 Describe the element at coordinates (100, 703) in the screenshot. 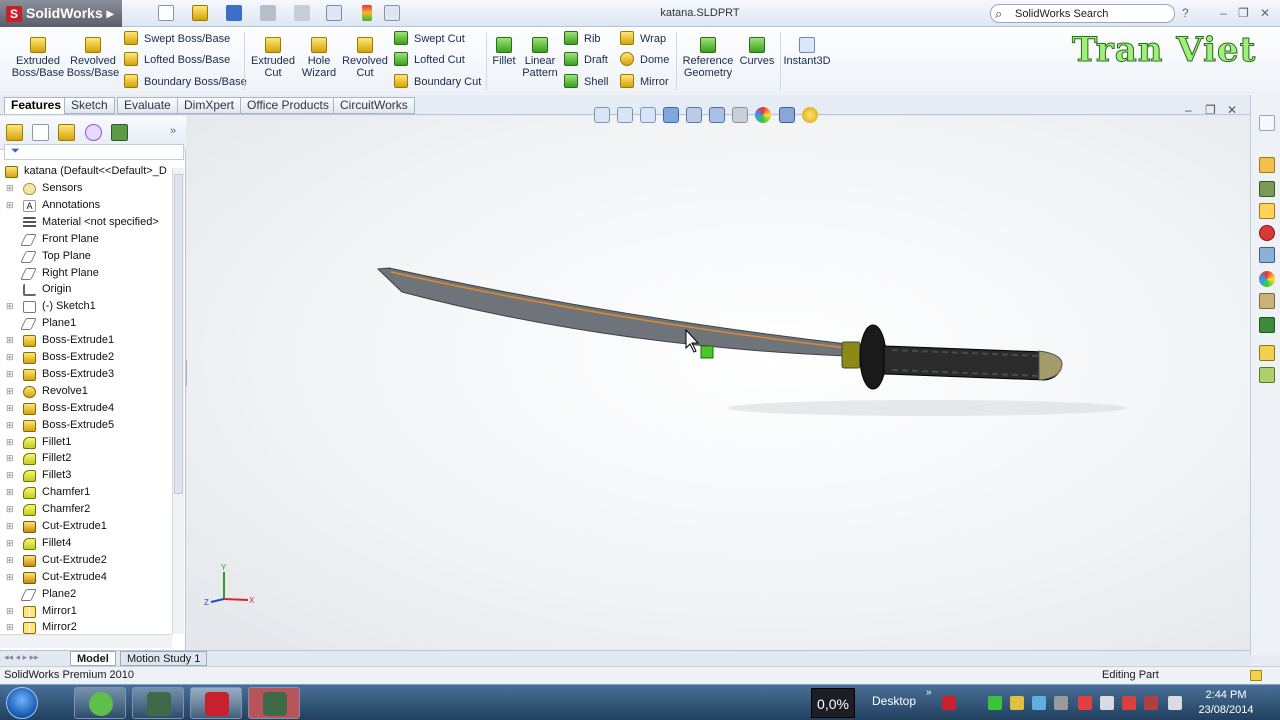

I see `taskbar-app-camtasia` at that location.